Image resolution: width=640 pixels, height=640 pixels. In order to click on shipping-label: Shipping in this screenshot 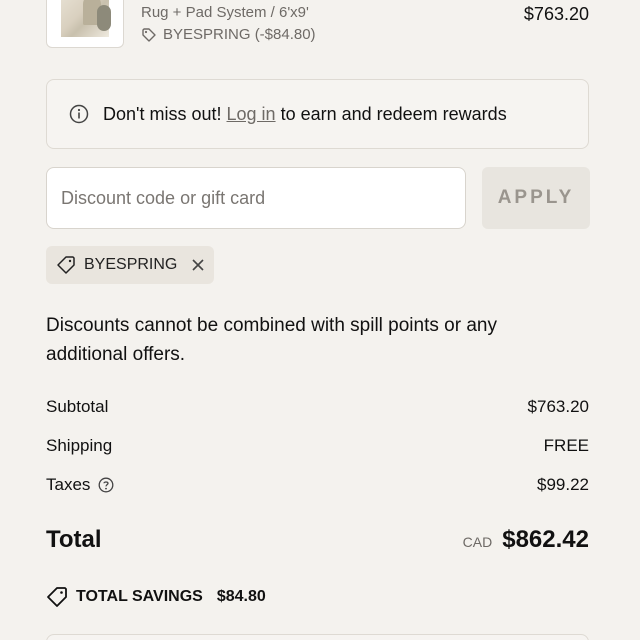, I will do `click(79, 445)`.